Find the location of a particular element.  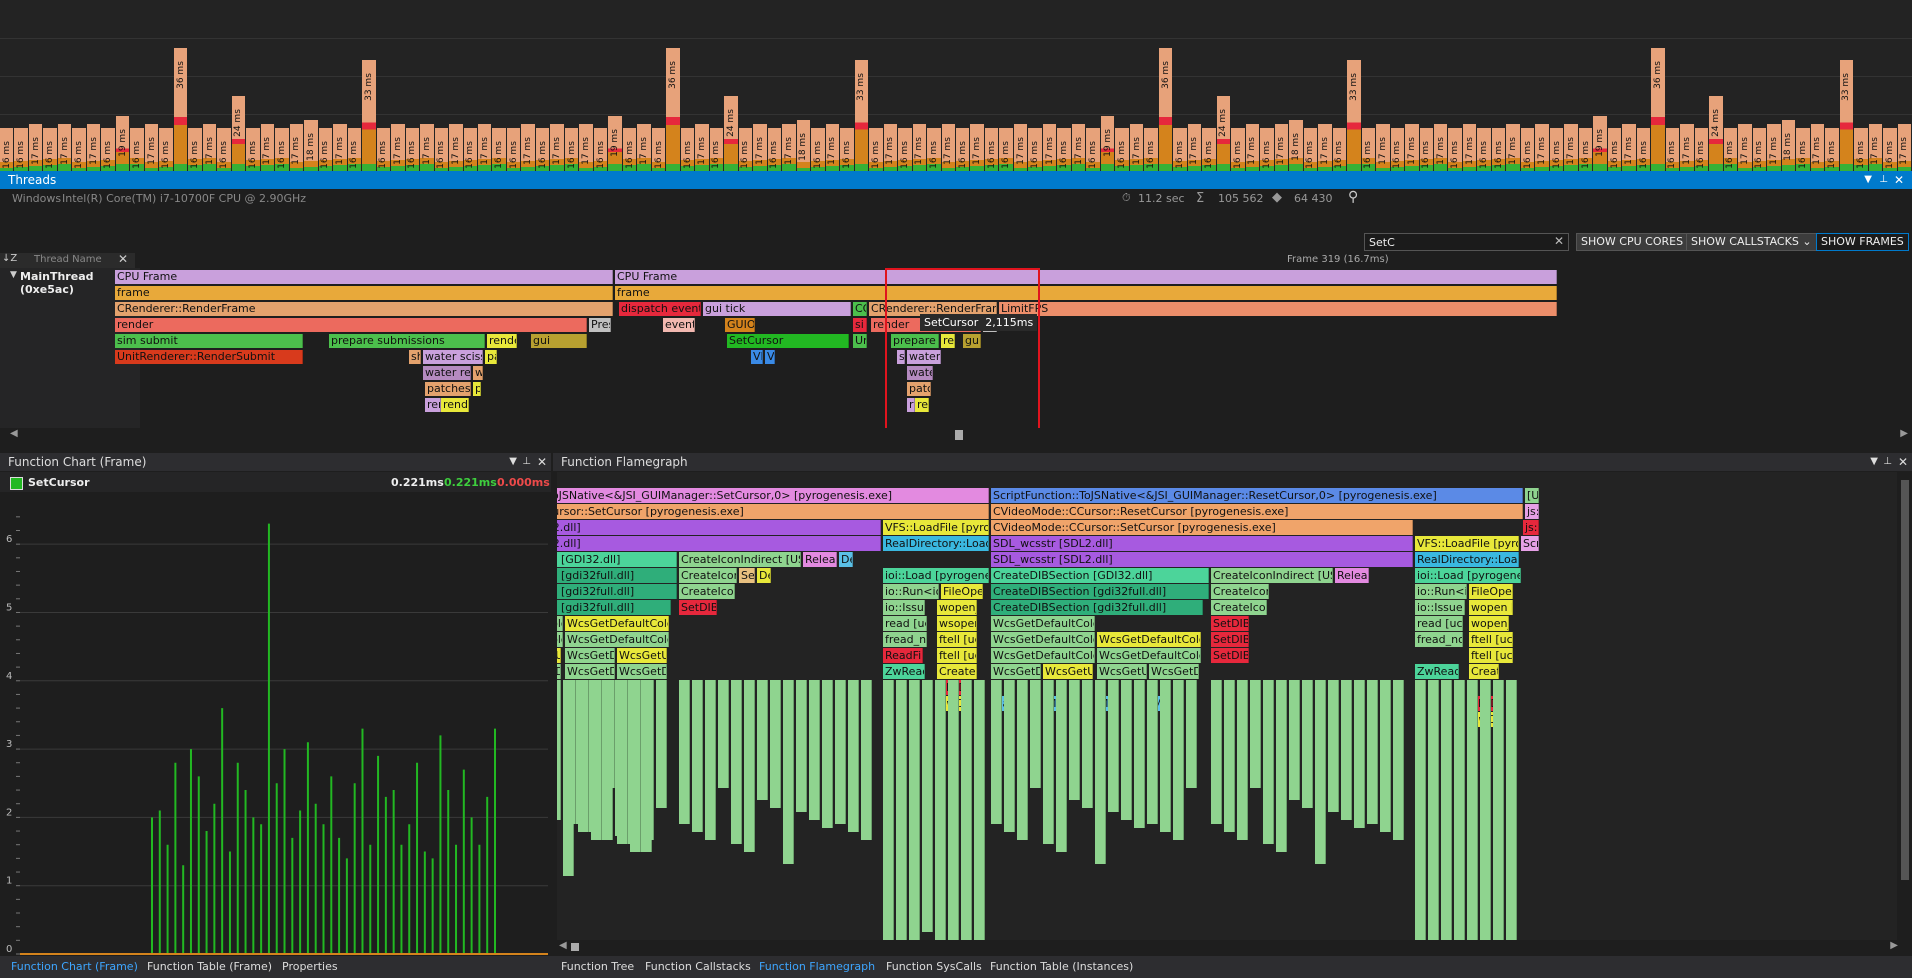

pin-icon: ⊥ is located at coordinates (1883, 180).